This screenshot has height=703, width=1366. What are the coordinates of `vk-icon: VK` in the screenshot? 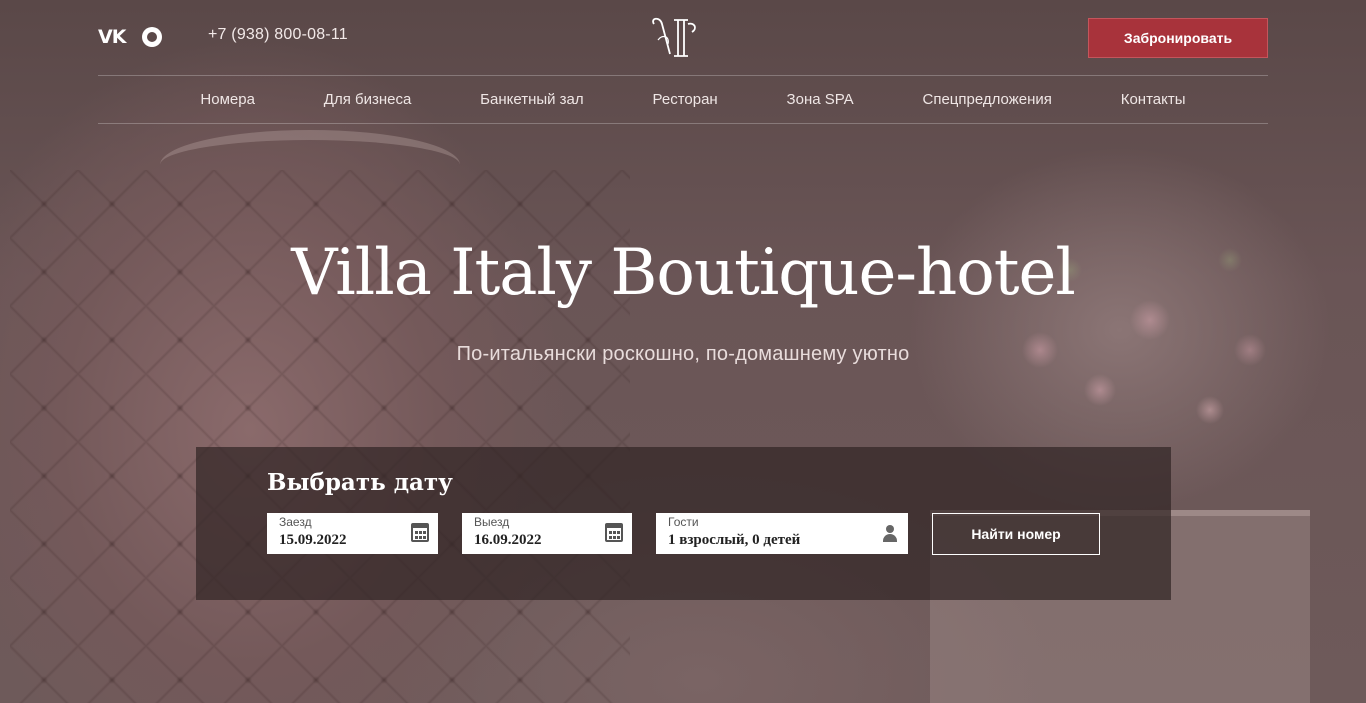 It's located at (112, 37).